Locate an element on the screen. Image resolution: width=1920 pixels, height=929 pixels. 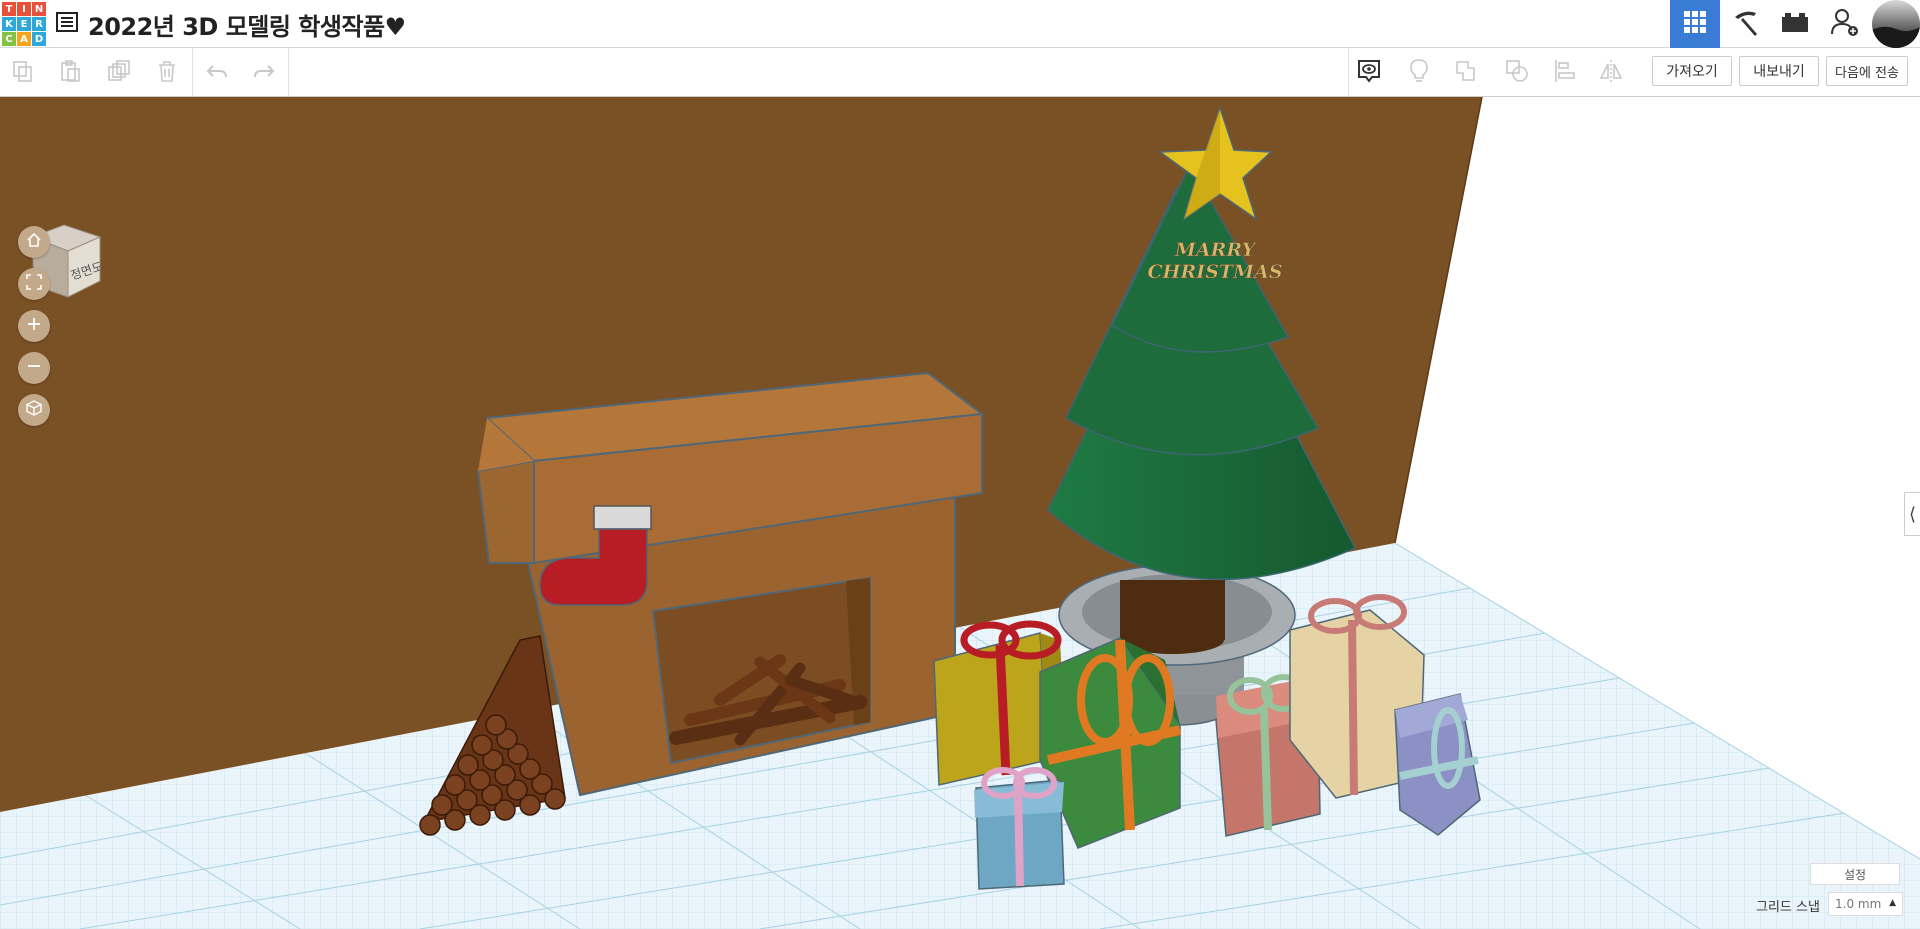
title-area: 2022년 3D 모델링 학생작품♥ is located at coordinates (231, 24).